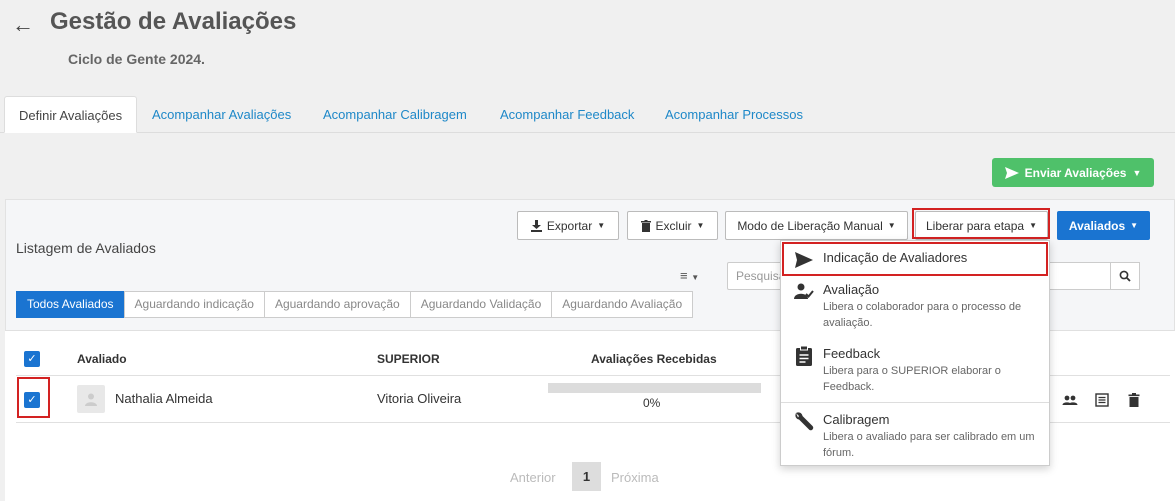 Image resolution: width=1175 pixels, height=501 pixels. Describe the element at coordinates (804, 355) in the screenshot. I see `clipboard-icon` at that location.